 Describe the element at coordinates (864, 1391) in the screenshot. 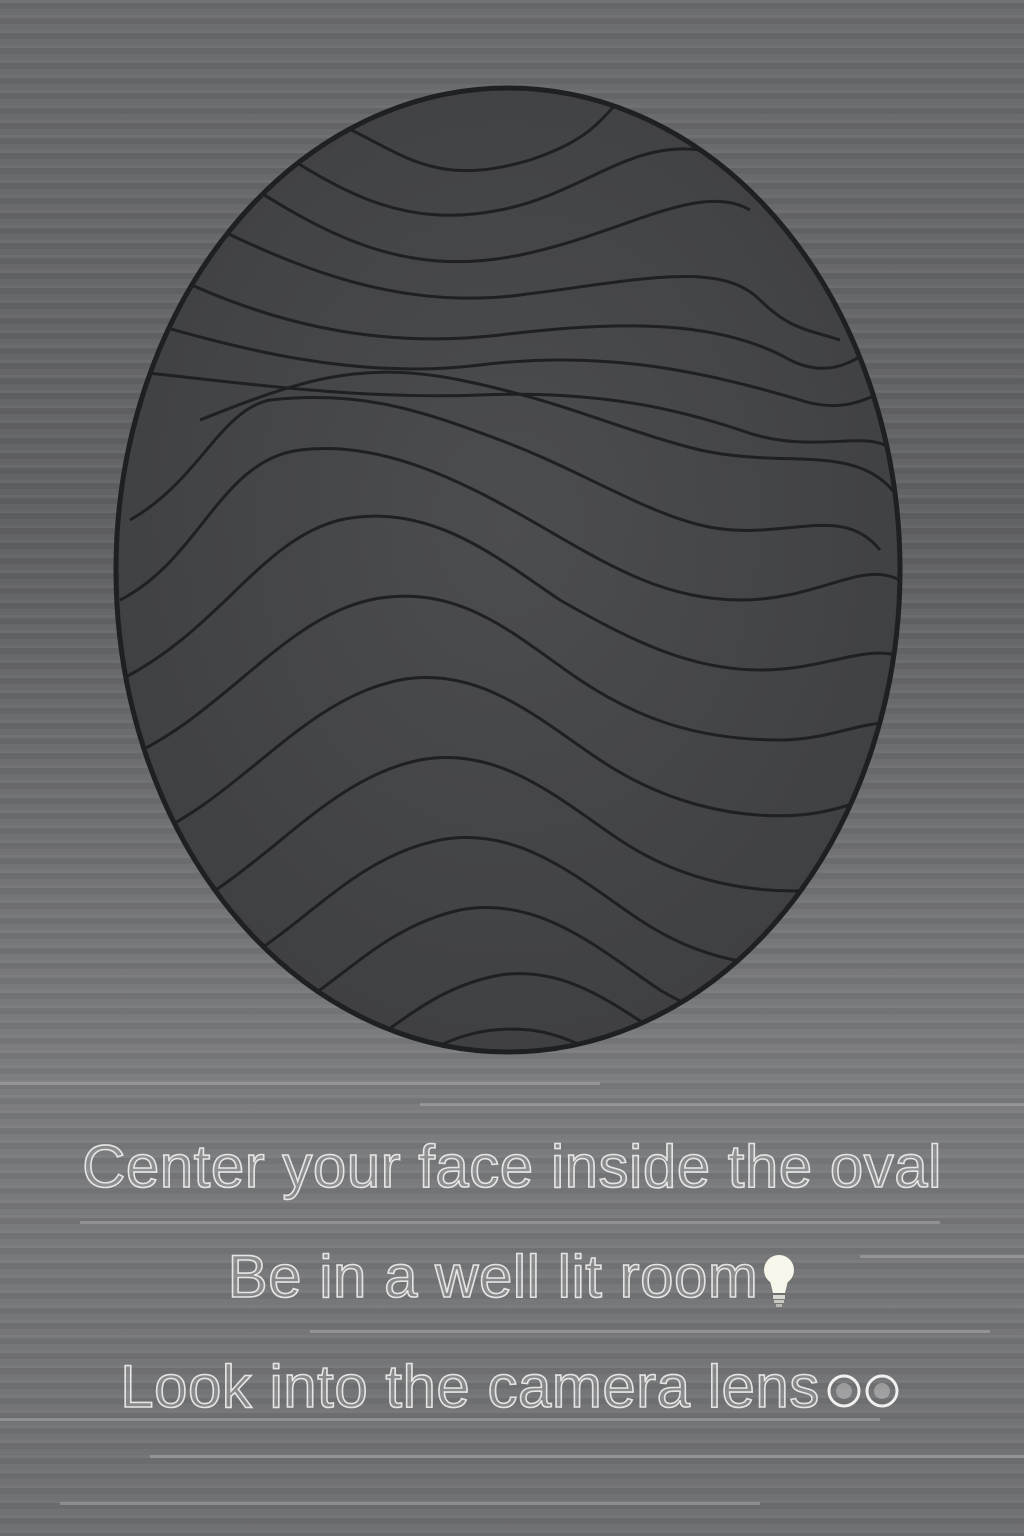

I see `eyes-icon` at that location.